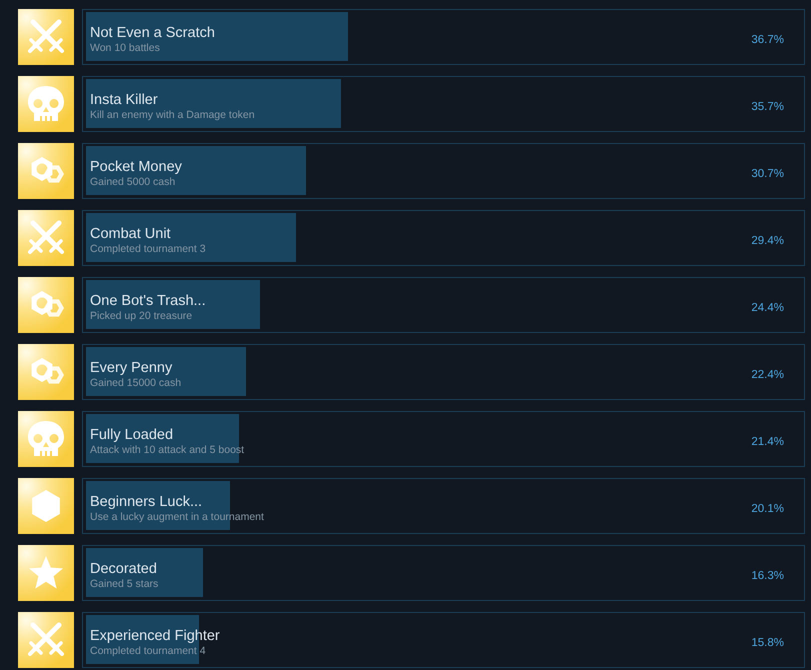 The height and width of the screenshot is (670, 811). Describe the element at coordinates (124, 584) in the screenshot. I see `achievement-description: Gained 5 stars` at that location.